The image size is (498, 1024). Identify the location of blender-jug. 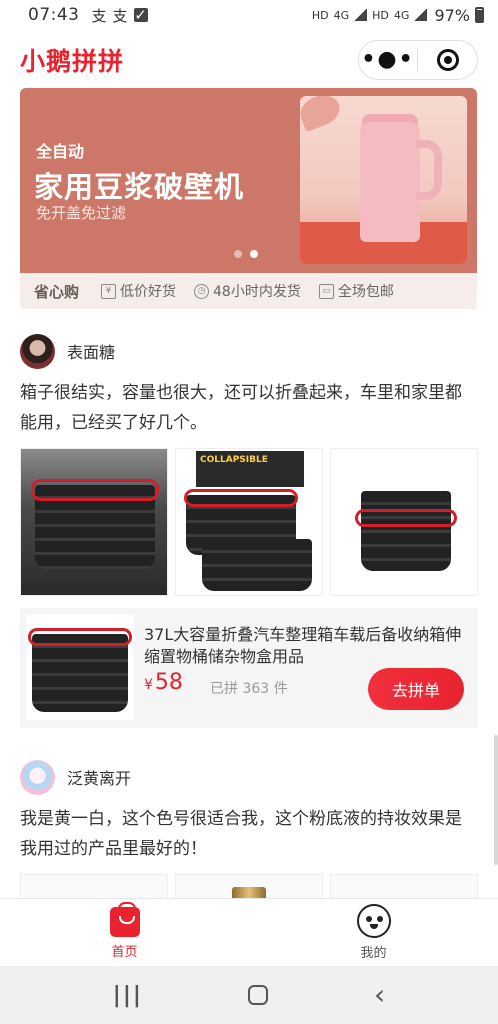
(390, 182).